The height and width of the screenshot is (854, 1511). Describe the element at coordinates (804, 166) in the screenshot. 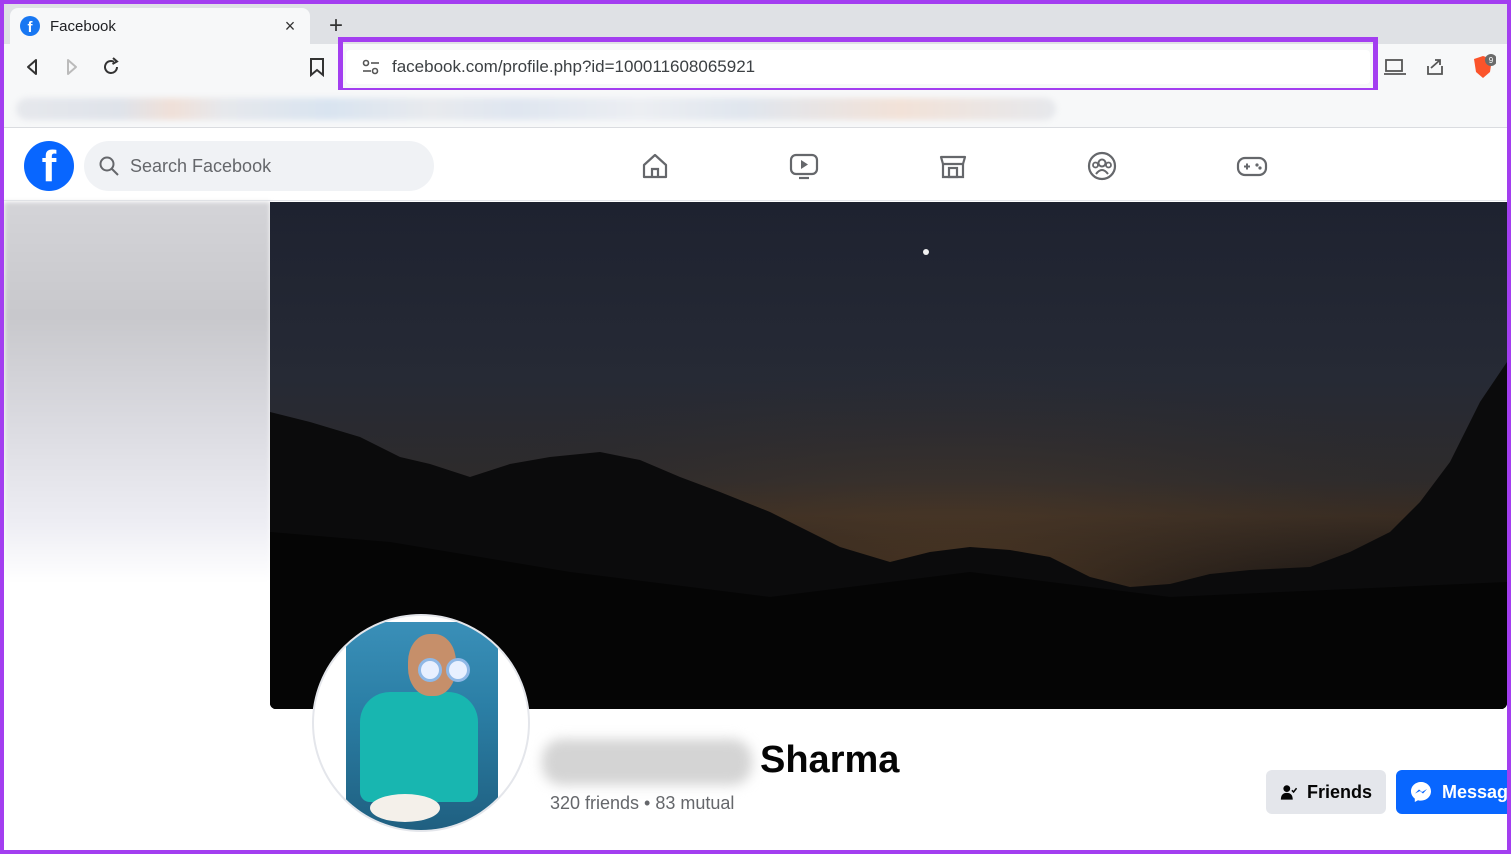

I see `watch-icon` at that location.